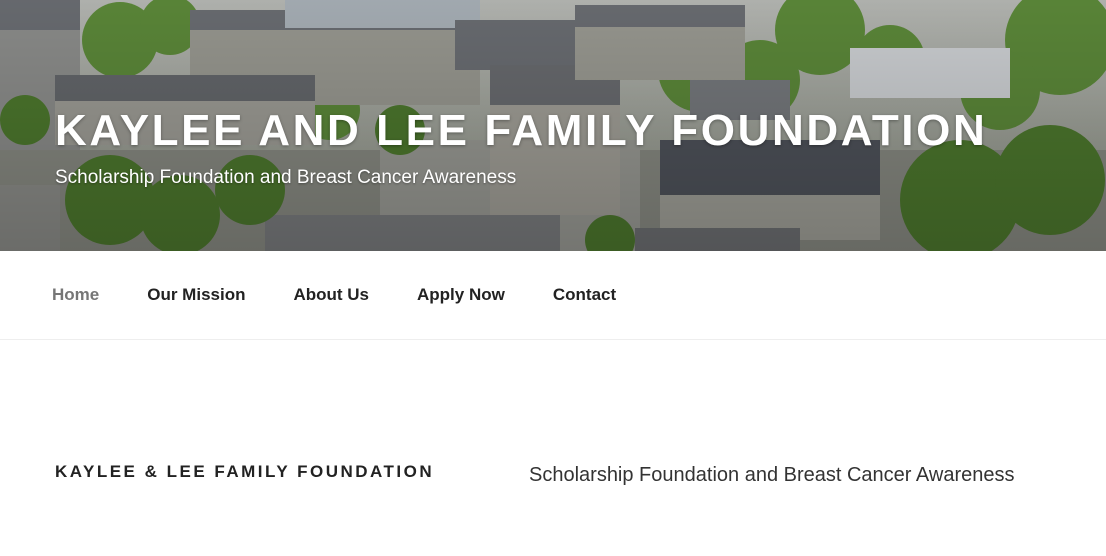 Image resolution: width=1106 pixels, height=556 pixels. Describe the element at coordinates (245, 471) in the screenshot. I see `page-title: KAYLEE & LEE FAMILY FOUNDATION` at that location.